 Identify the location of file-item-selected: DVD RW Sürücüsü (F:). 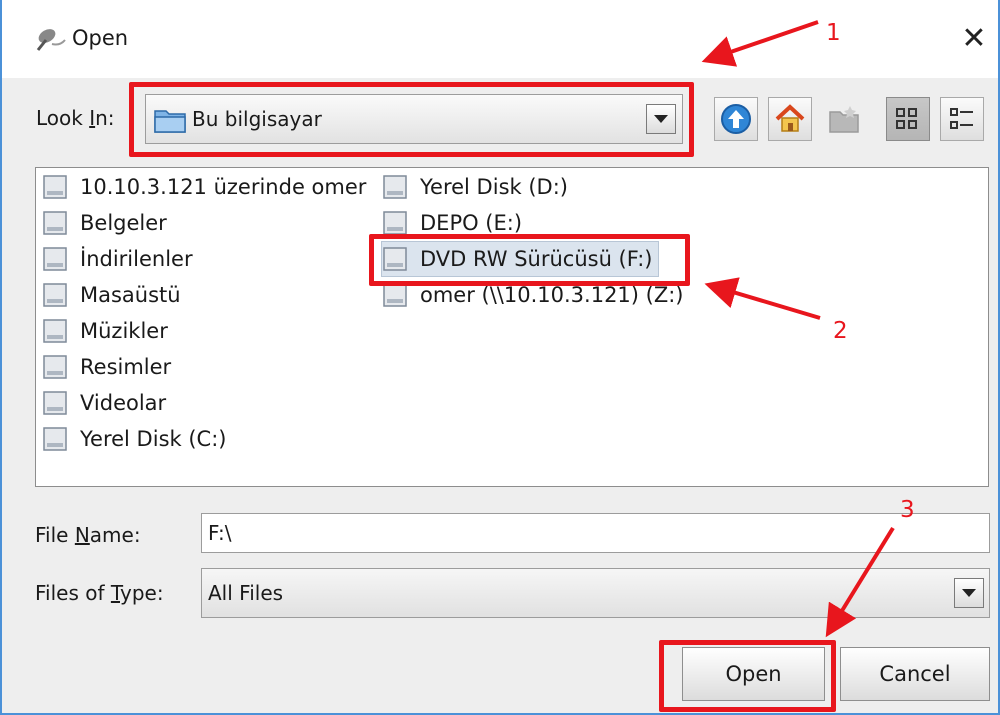
(520, 259).